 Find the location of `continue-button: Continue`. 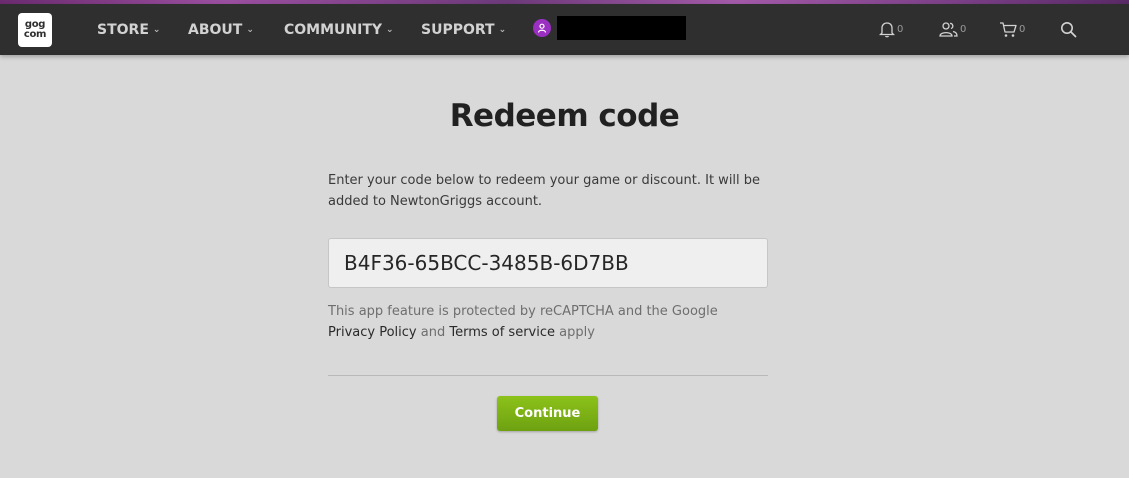

continue-button: Continue is located at coordinates (547, 413).